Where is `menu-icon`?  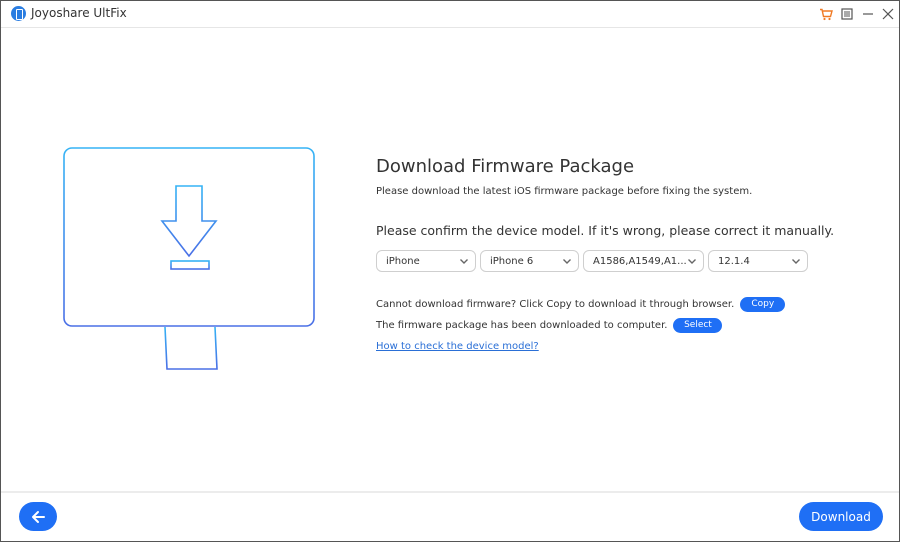 menu-icon is located at coordinates (847, 14).